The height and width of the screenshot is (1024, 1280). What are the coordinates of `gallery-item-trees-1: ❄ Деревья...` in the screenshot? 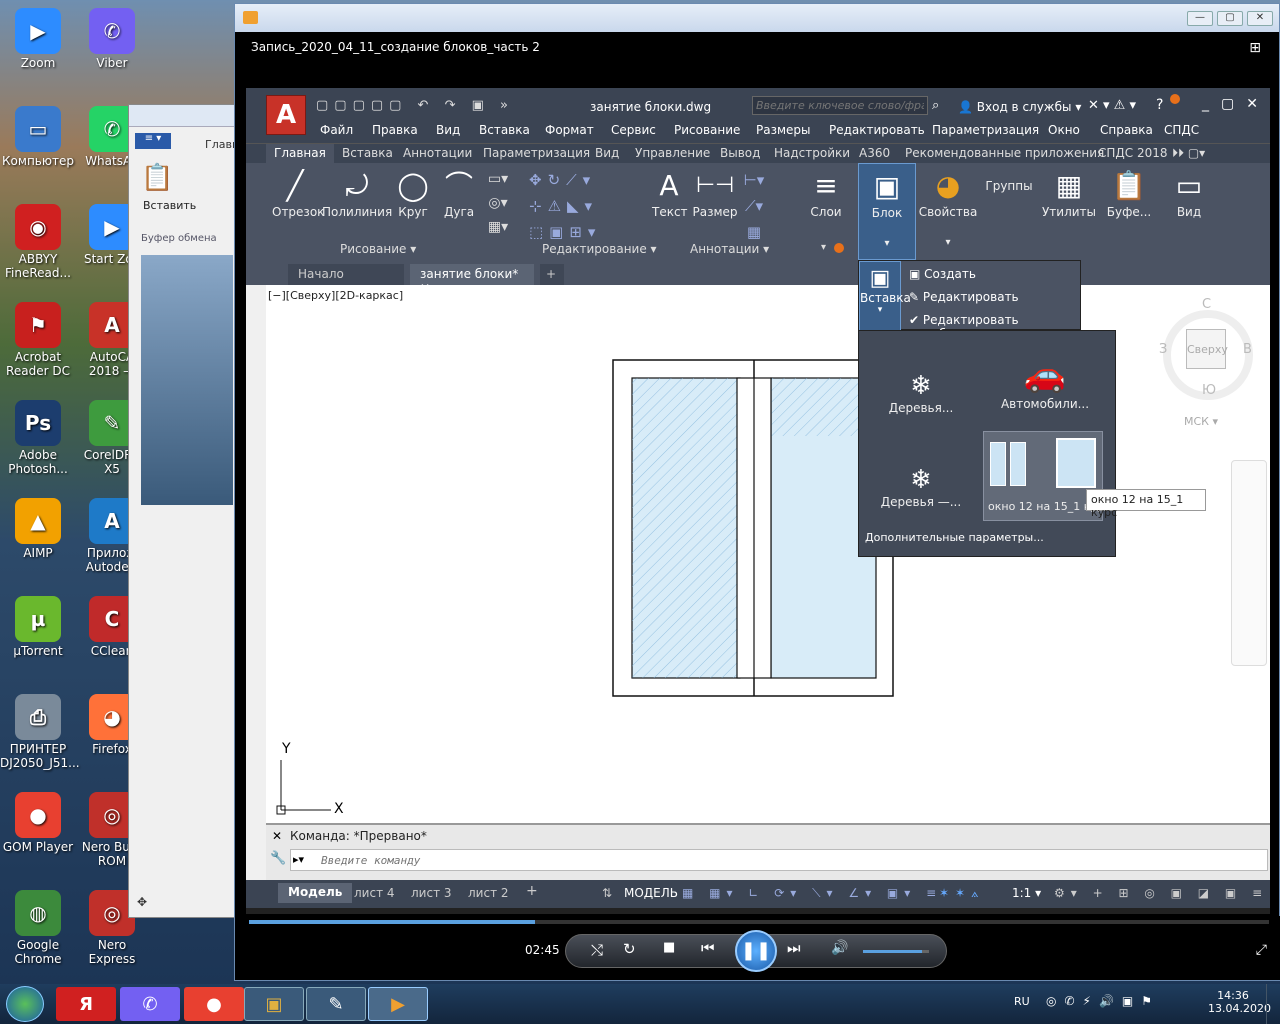 It's located at (921, 393).